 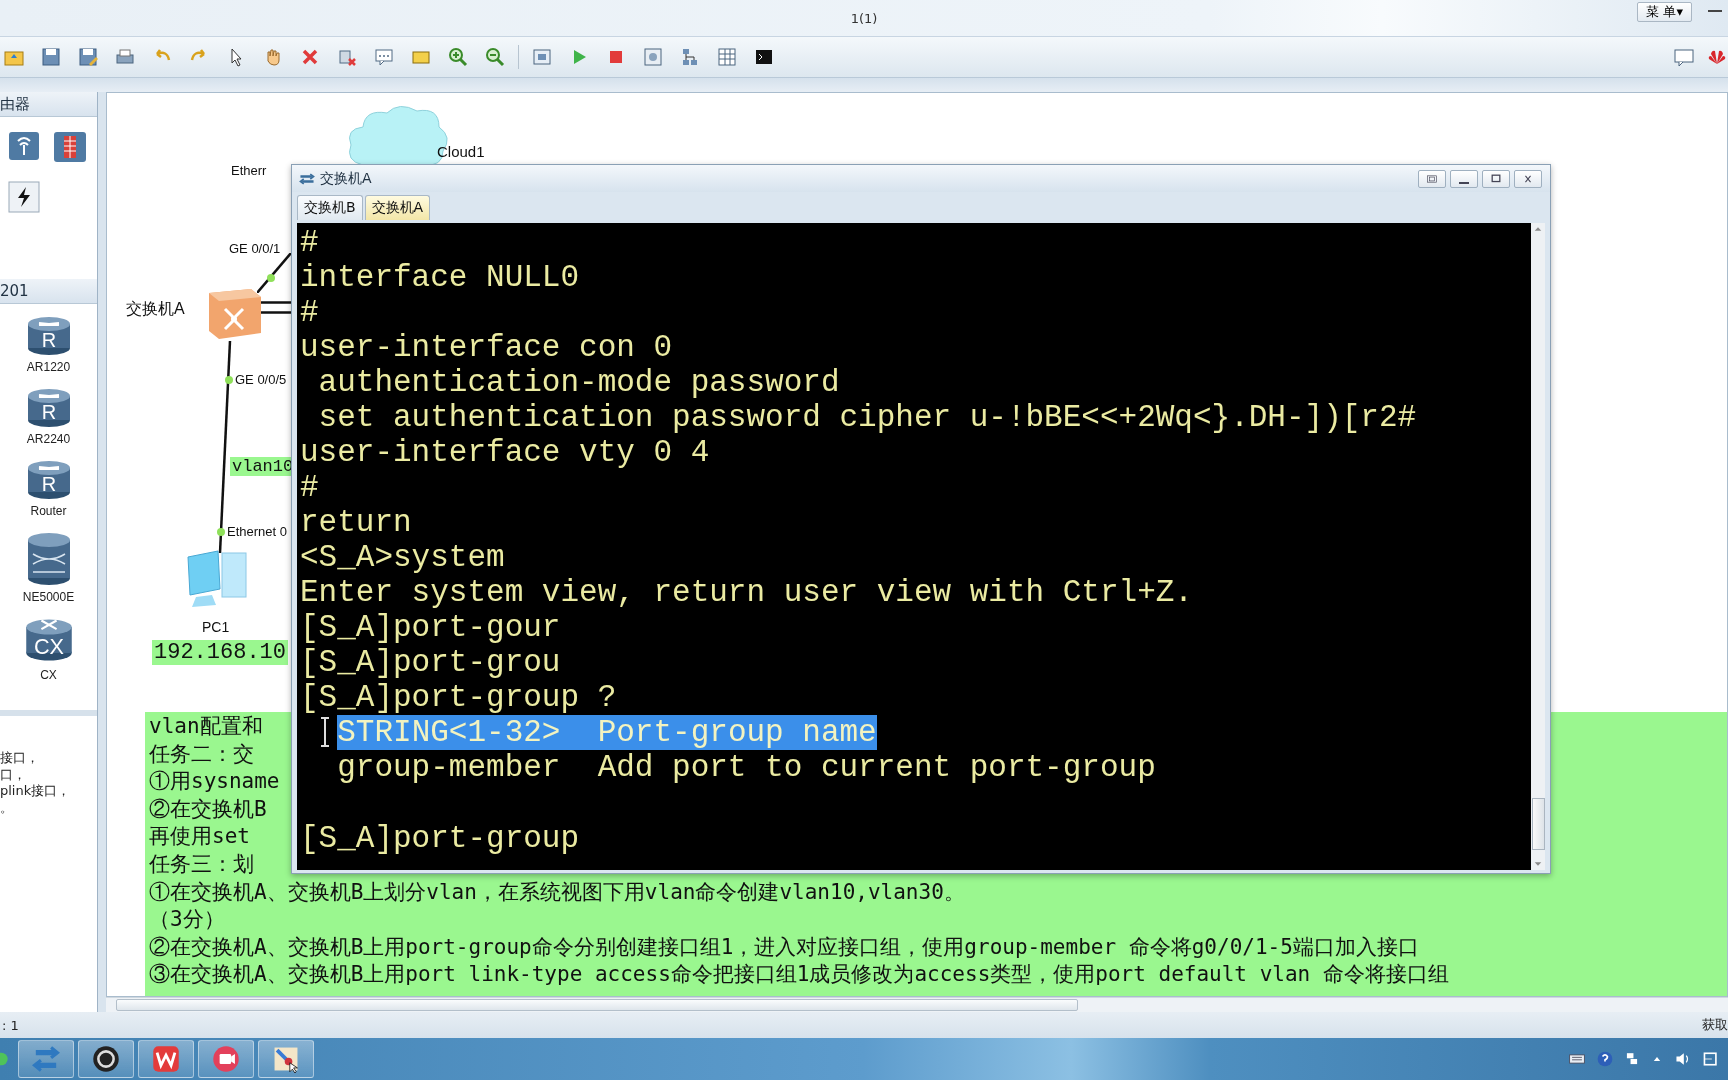 I want to click on port-label: GE 0/0/5, so click(x=261, y=379).